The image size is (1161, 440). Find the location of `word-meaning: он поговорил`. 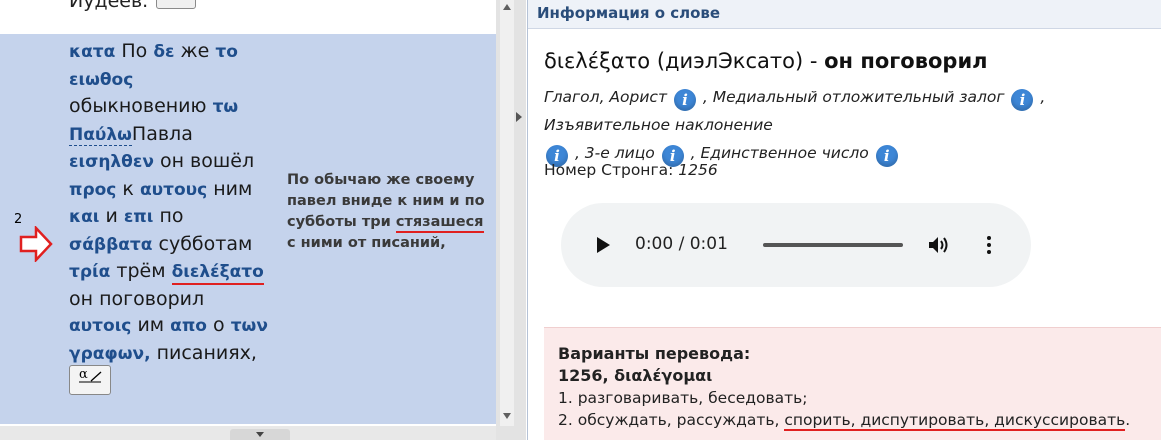

word-meaning: он поговорил is located at coordinates (906, 61).